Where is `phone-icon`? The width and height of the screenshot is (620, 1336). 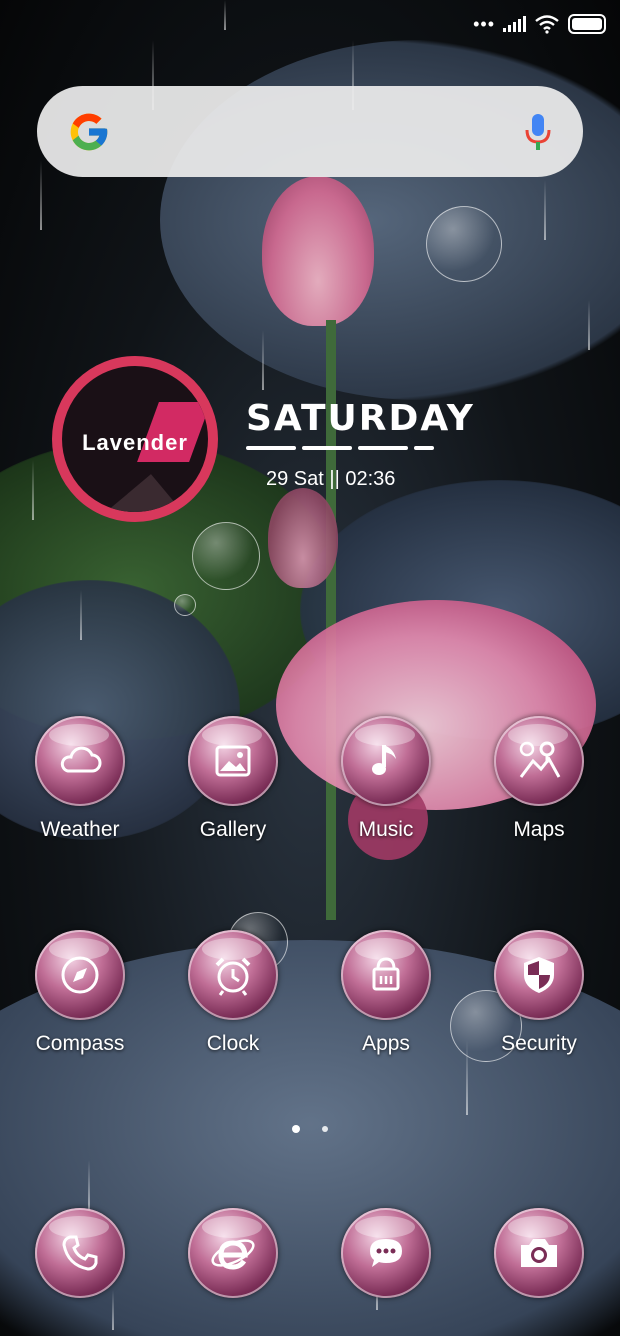
phone-icon is located at coordinates (80, 1253).